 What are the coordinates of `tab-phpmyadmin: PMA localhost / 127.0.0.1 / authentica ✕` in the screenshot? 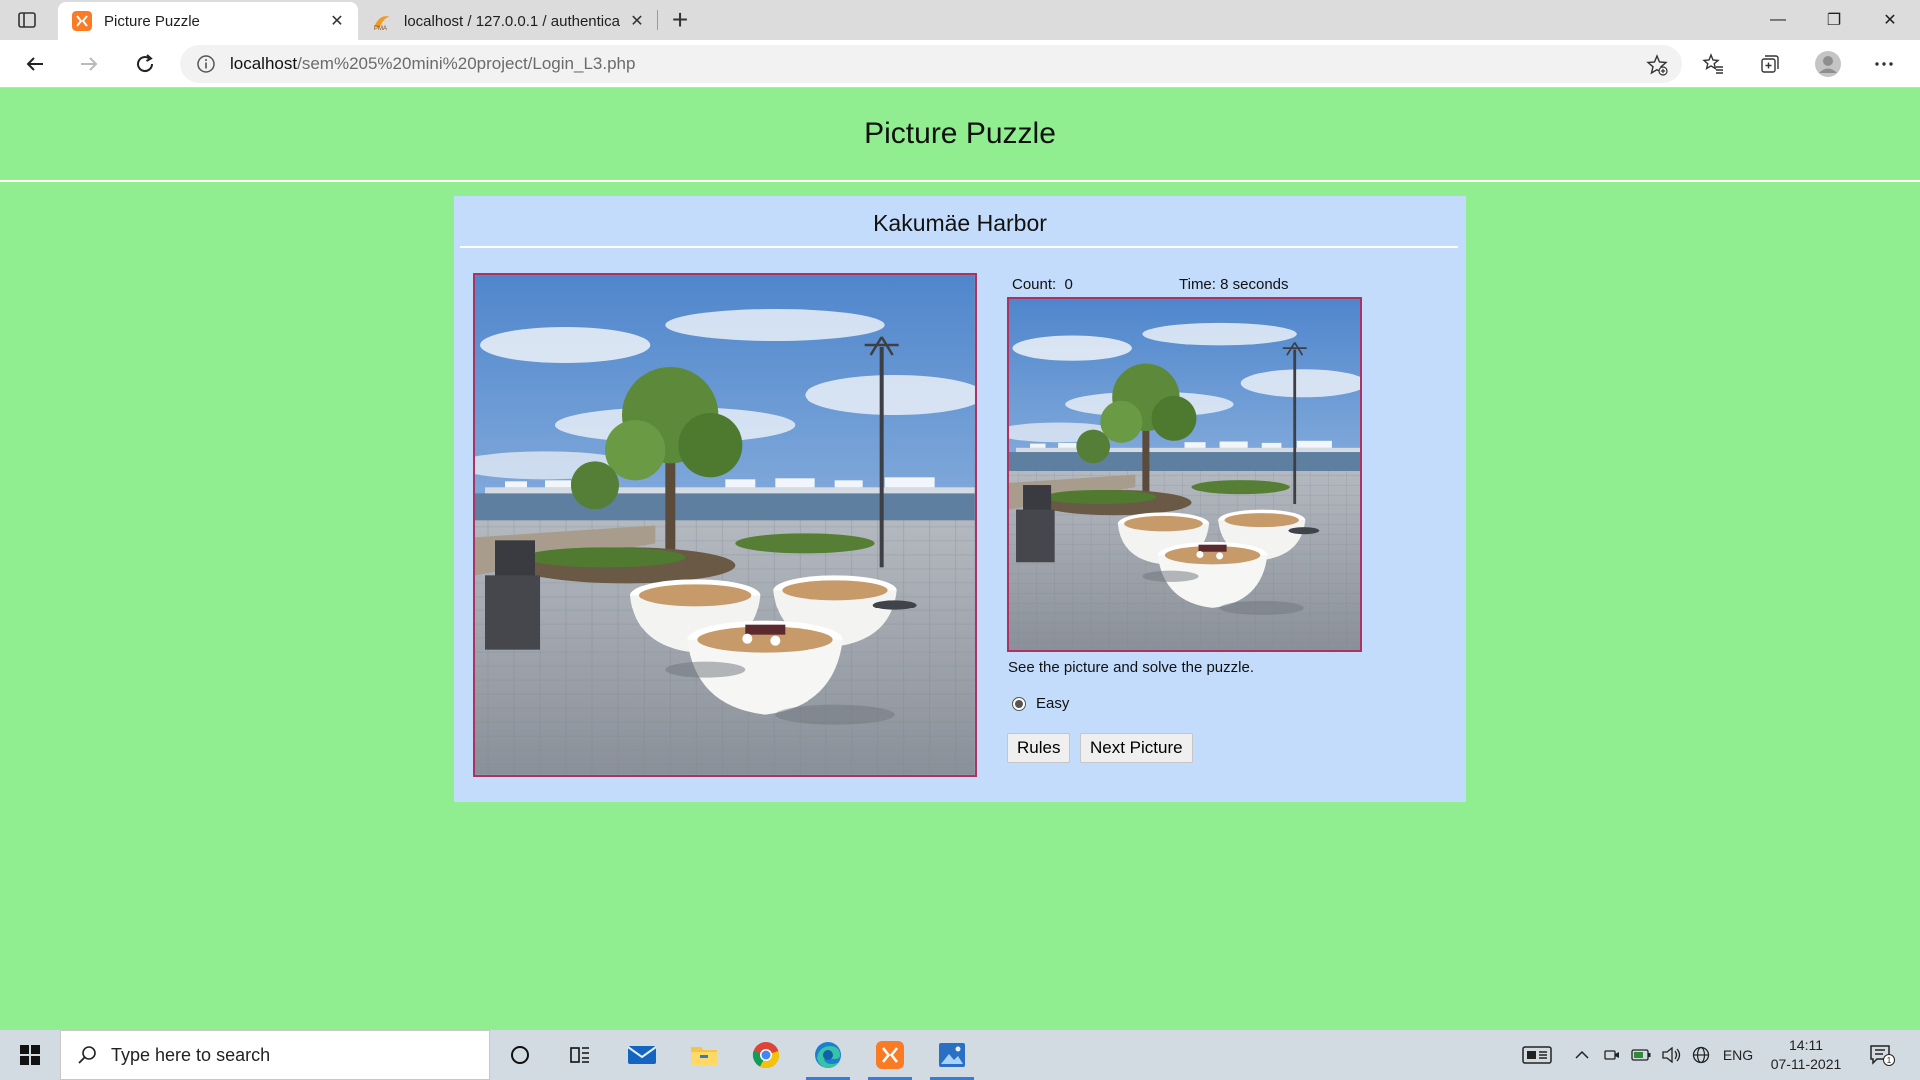 It's located at (508, 21).